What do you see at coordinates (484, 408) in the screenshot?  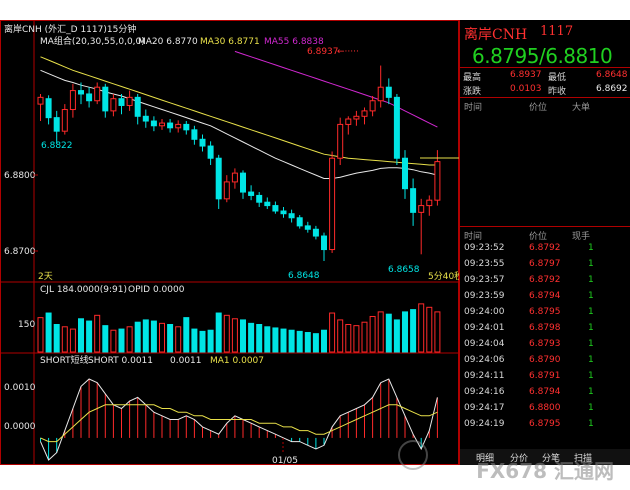 I see `tick-time: 09:24:17` at bounding box center [484, 408].